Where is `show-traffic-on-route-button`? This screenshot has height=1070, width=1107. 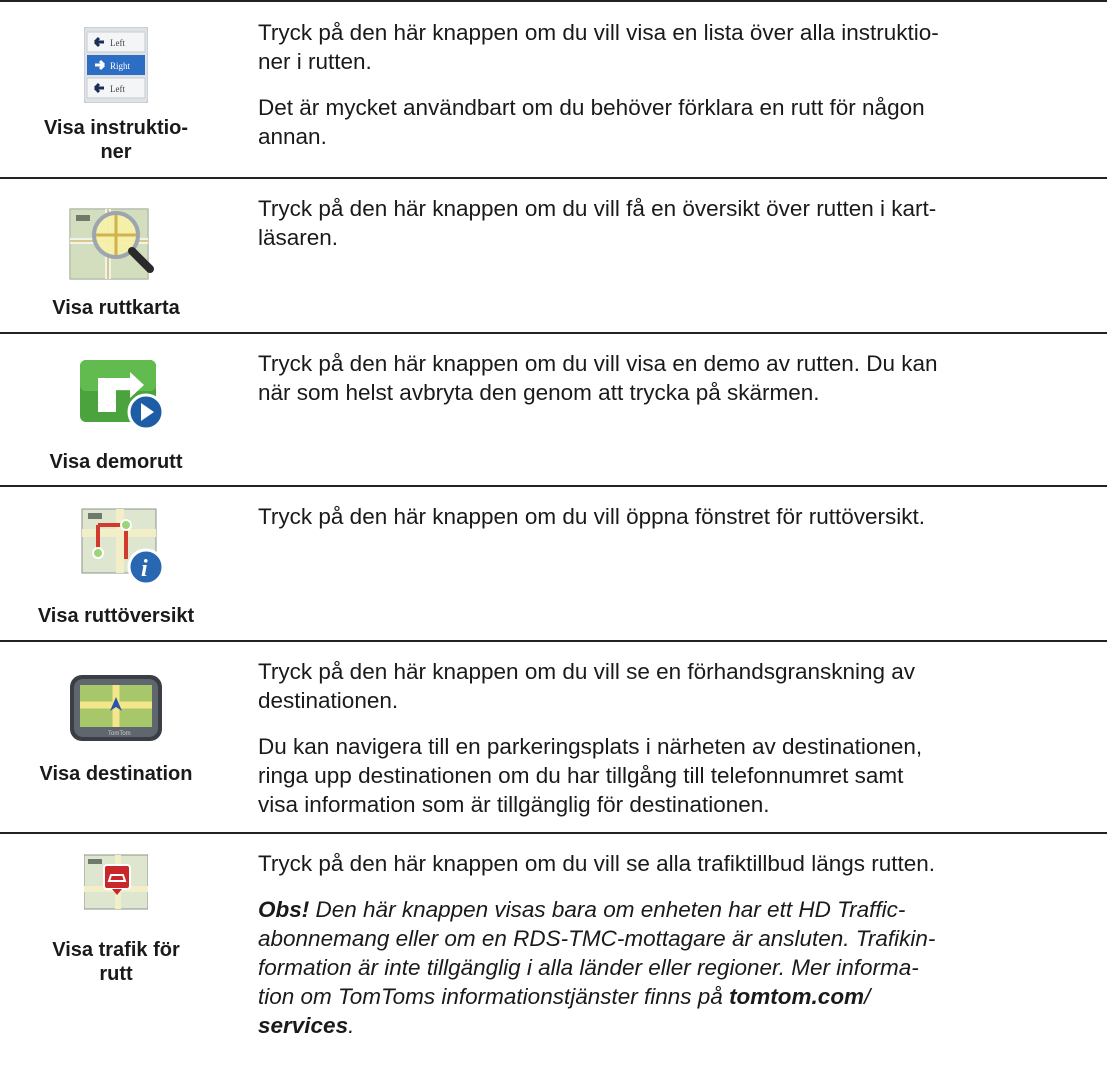
show-traffic-on-route-button is located at coordinates (116, 882).